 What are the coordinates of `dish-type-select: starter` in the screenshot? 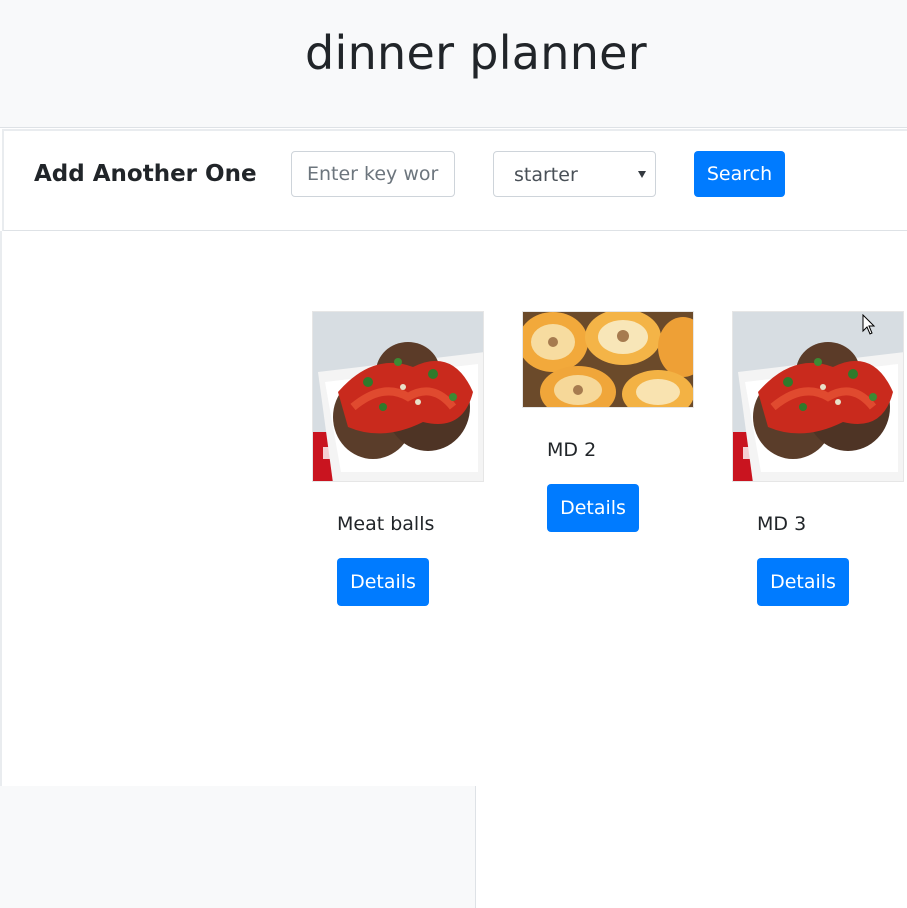 It's located at (574, 174).